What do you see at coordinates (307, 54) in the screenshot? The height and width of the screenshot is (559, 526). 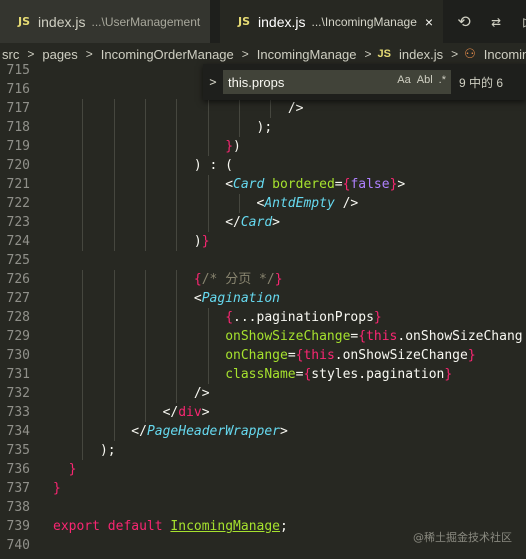 I see `breadcrumb-item-incomingmanage: IncomingManage` at bounding box center [307, 54].